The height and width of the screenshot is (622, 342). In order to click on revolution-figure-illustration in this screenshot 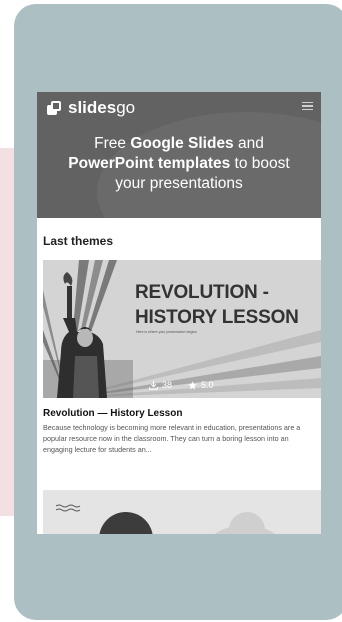, I will do `click(82, 335)`.